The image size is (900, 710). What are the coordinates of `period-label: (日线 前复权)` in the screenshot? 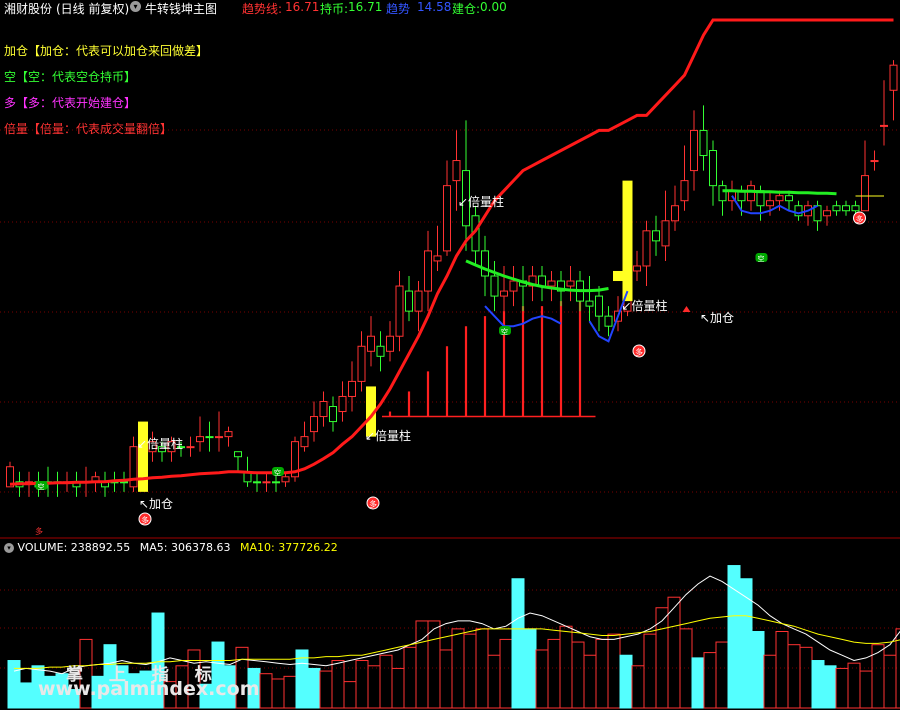 It's located at (92, 8).